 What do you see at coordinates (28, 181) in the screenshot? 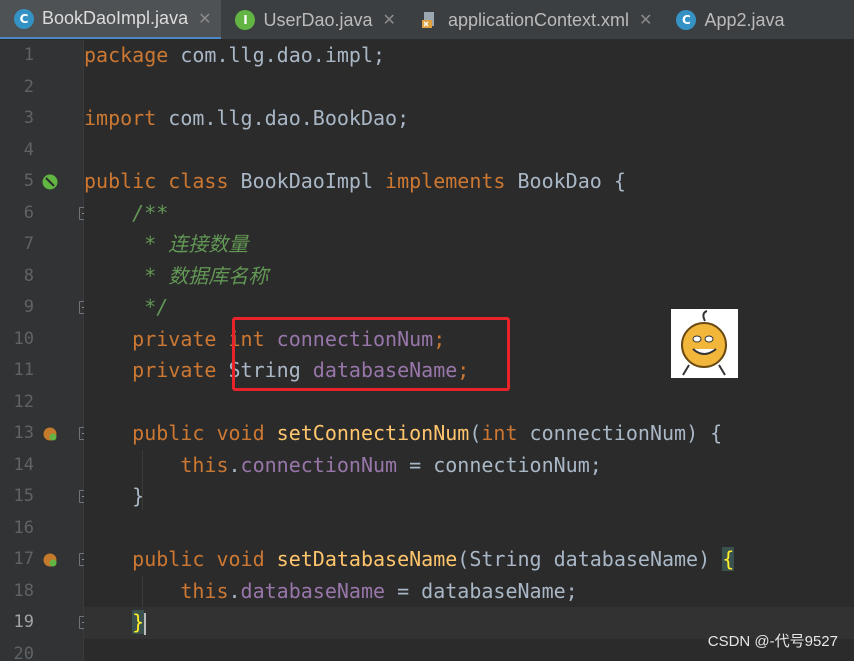
I see `line-number: 5` at bounding box center [28, 181].